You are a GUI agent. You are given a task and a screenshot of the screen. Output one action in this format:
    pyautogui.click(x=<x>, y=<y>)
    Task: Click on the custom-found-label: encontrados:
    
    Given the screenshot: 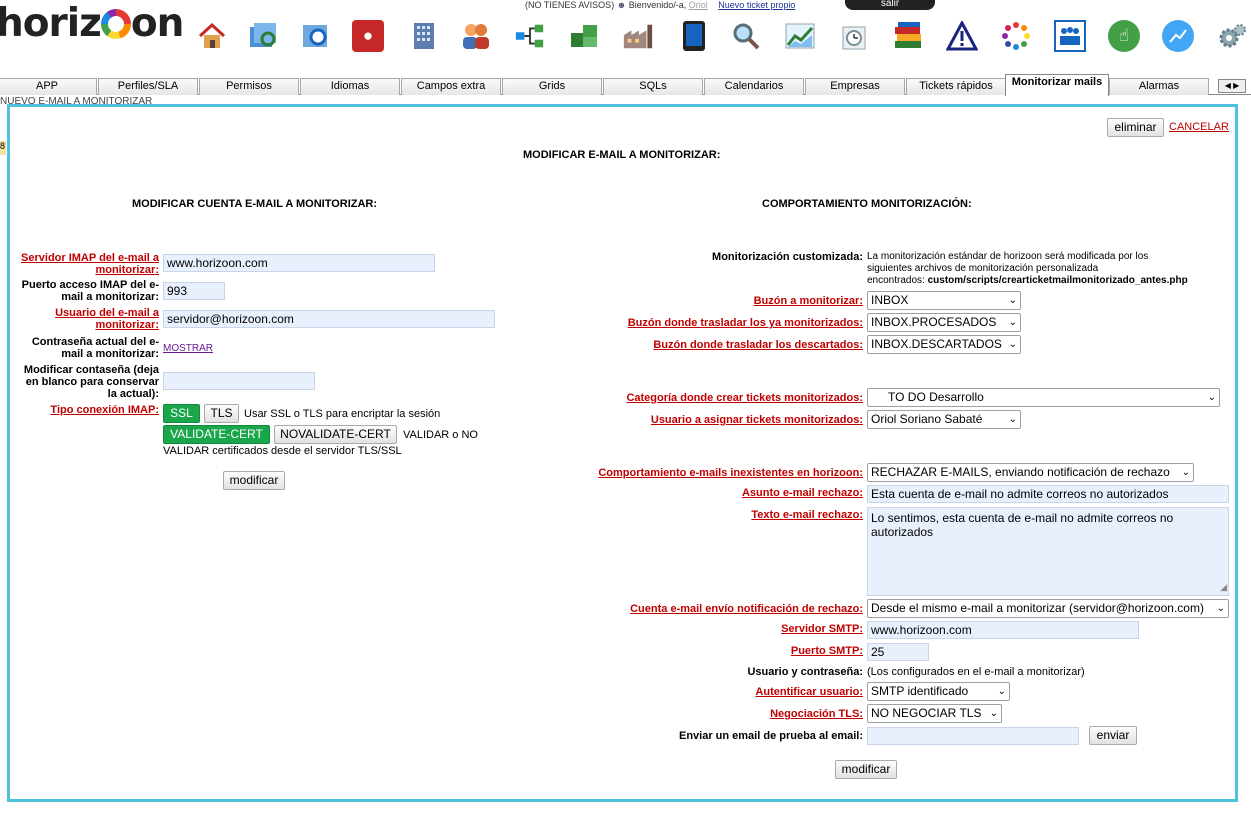 What is the action you would take?
    pyautogui.click(x=896, y=280)
    